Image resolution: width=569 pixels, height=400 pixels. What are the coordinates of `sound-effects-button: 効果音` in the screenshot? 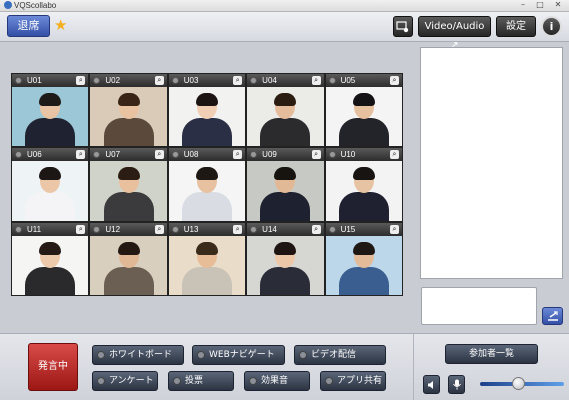 It's located at (277, 381).